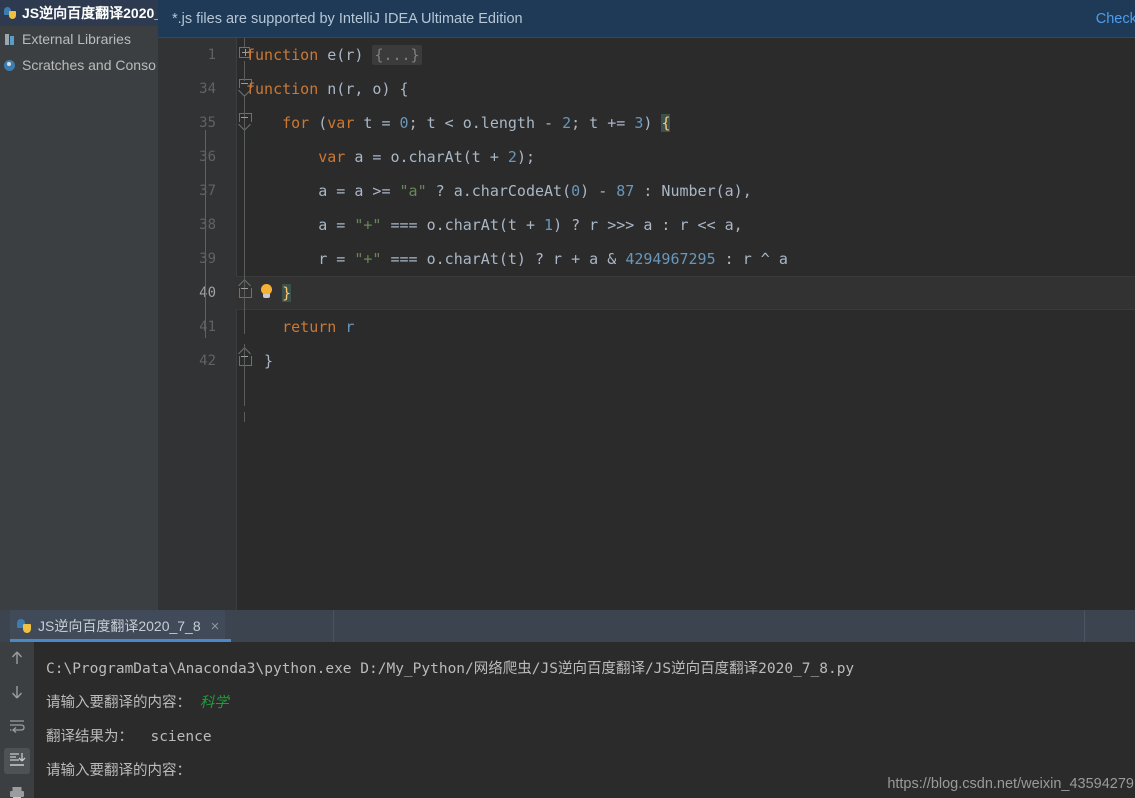 This screenshot has height=798, width=1135. What do you see at coordinates (269, 293) in the screenshot?
I see `code-text: }` at bounding box center [269, 293].